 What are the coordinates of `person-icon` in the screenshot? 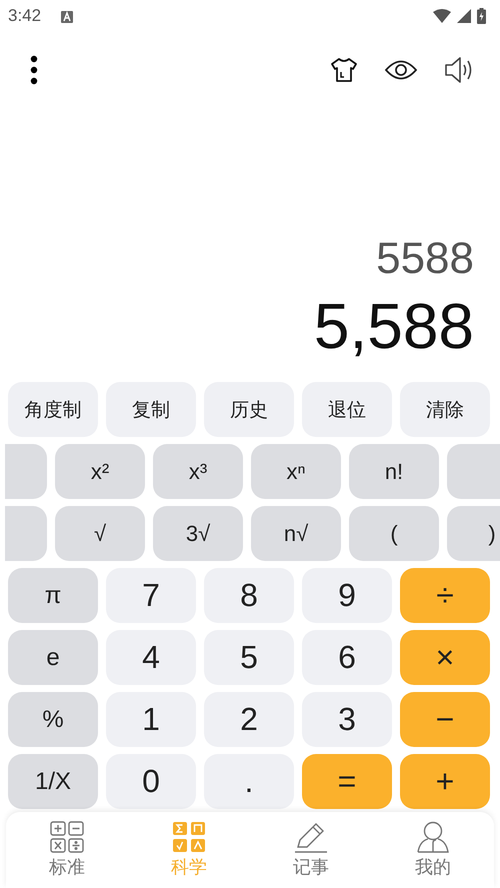 It's located at (433, 837).